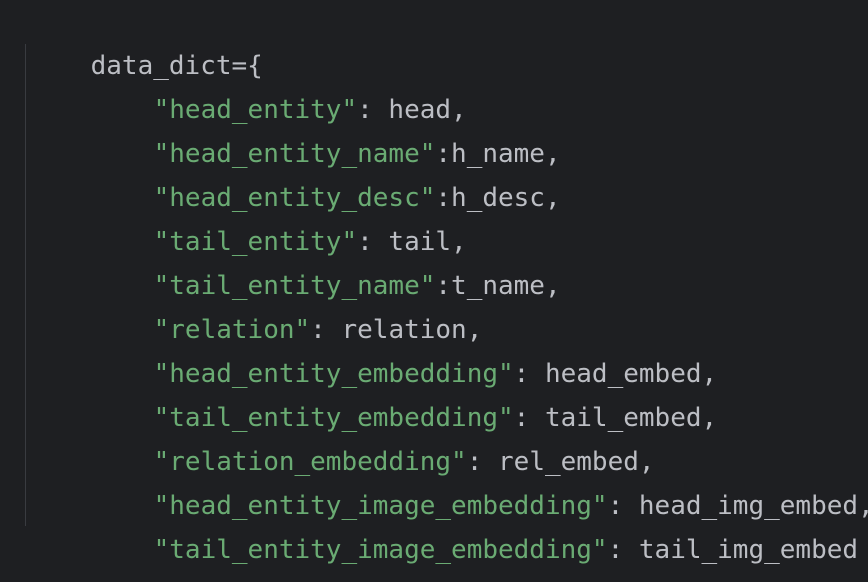 The height and width of the screenshot is (582, 868). I want to click on code-line-entry: "relation": relation,, so click(287, 304).